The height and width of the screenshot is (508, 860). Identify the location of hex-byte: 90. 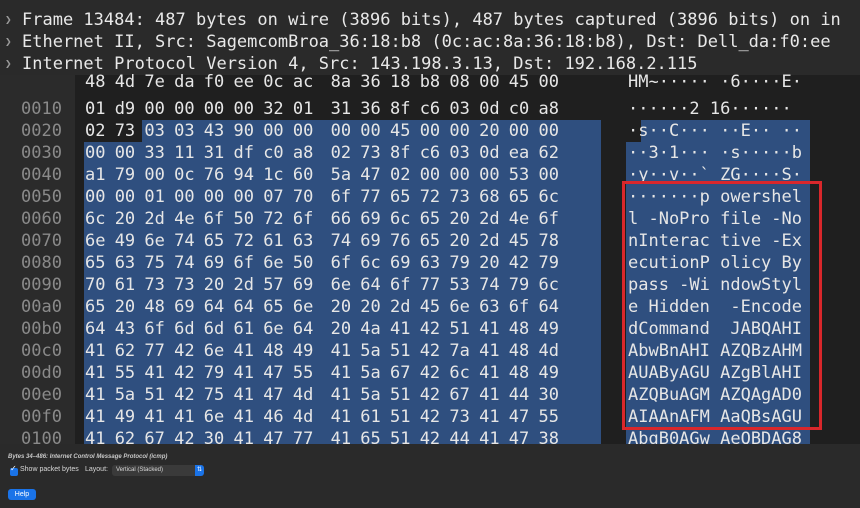
(247, 131).